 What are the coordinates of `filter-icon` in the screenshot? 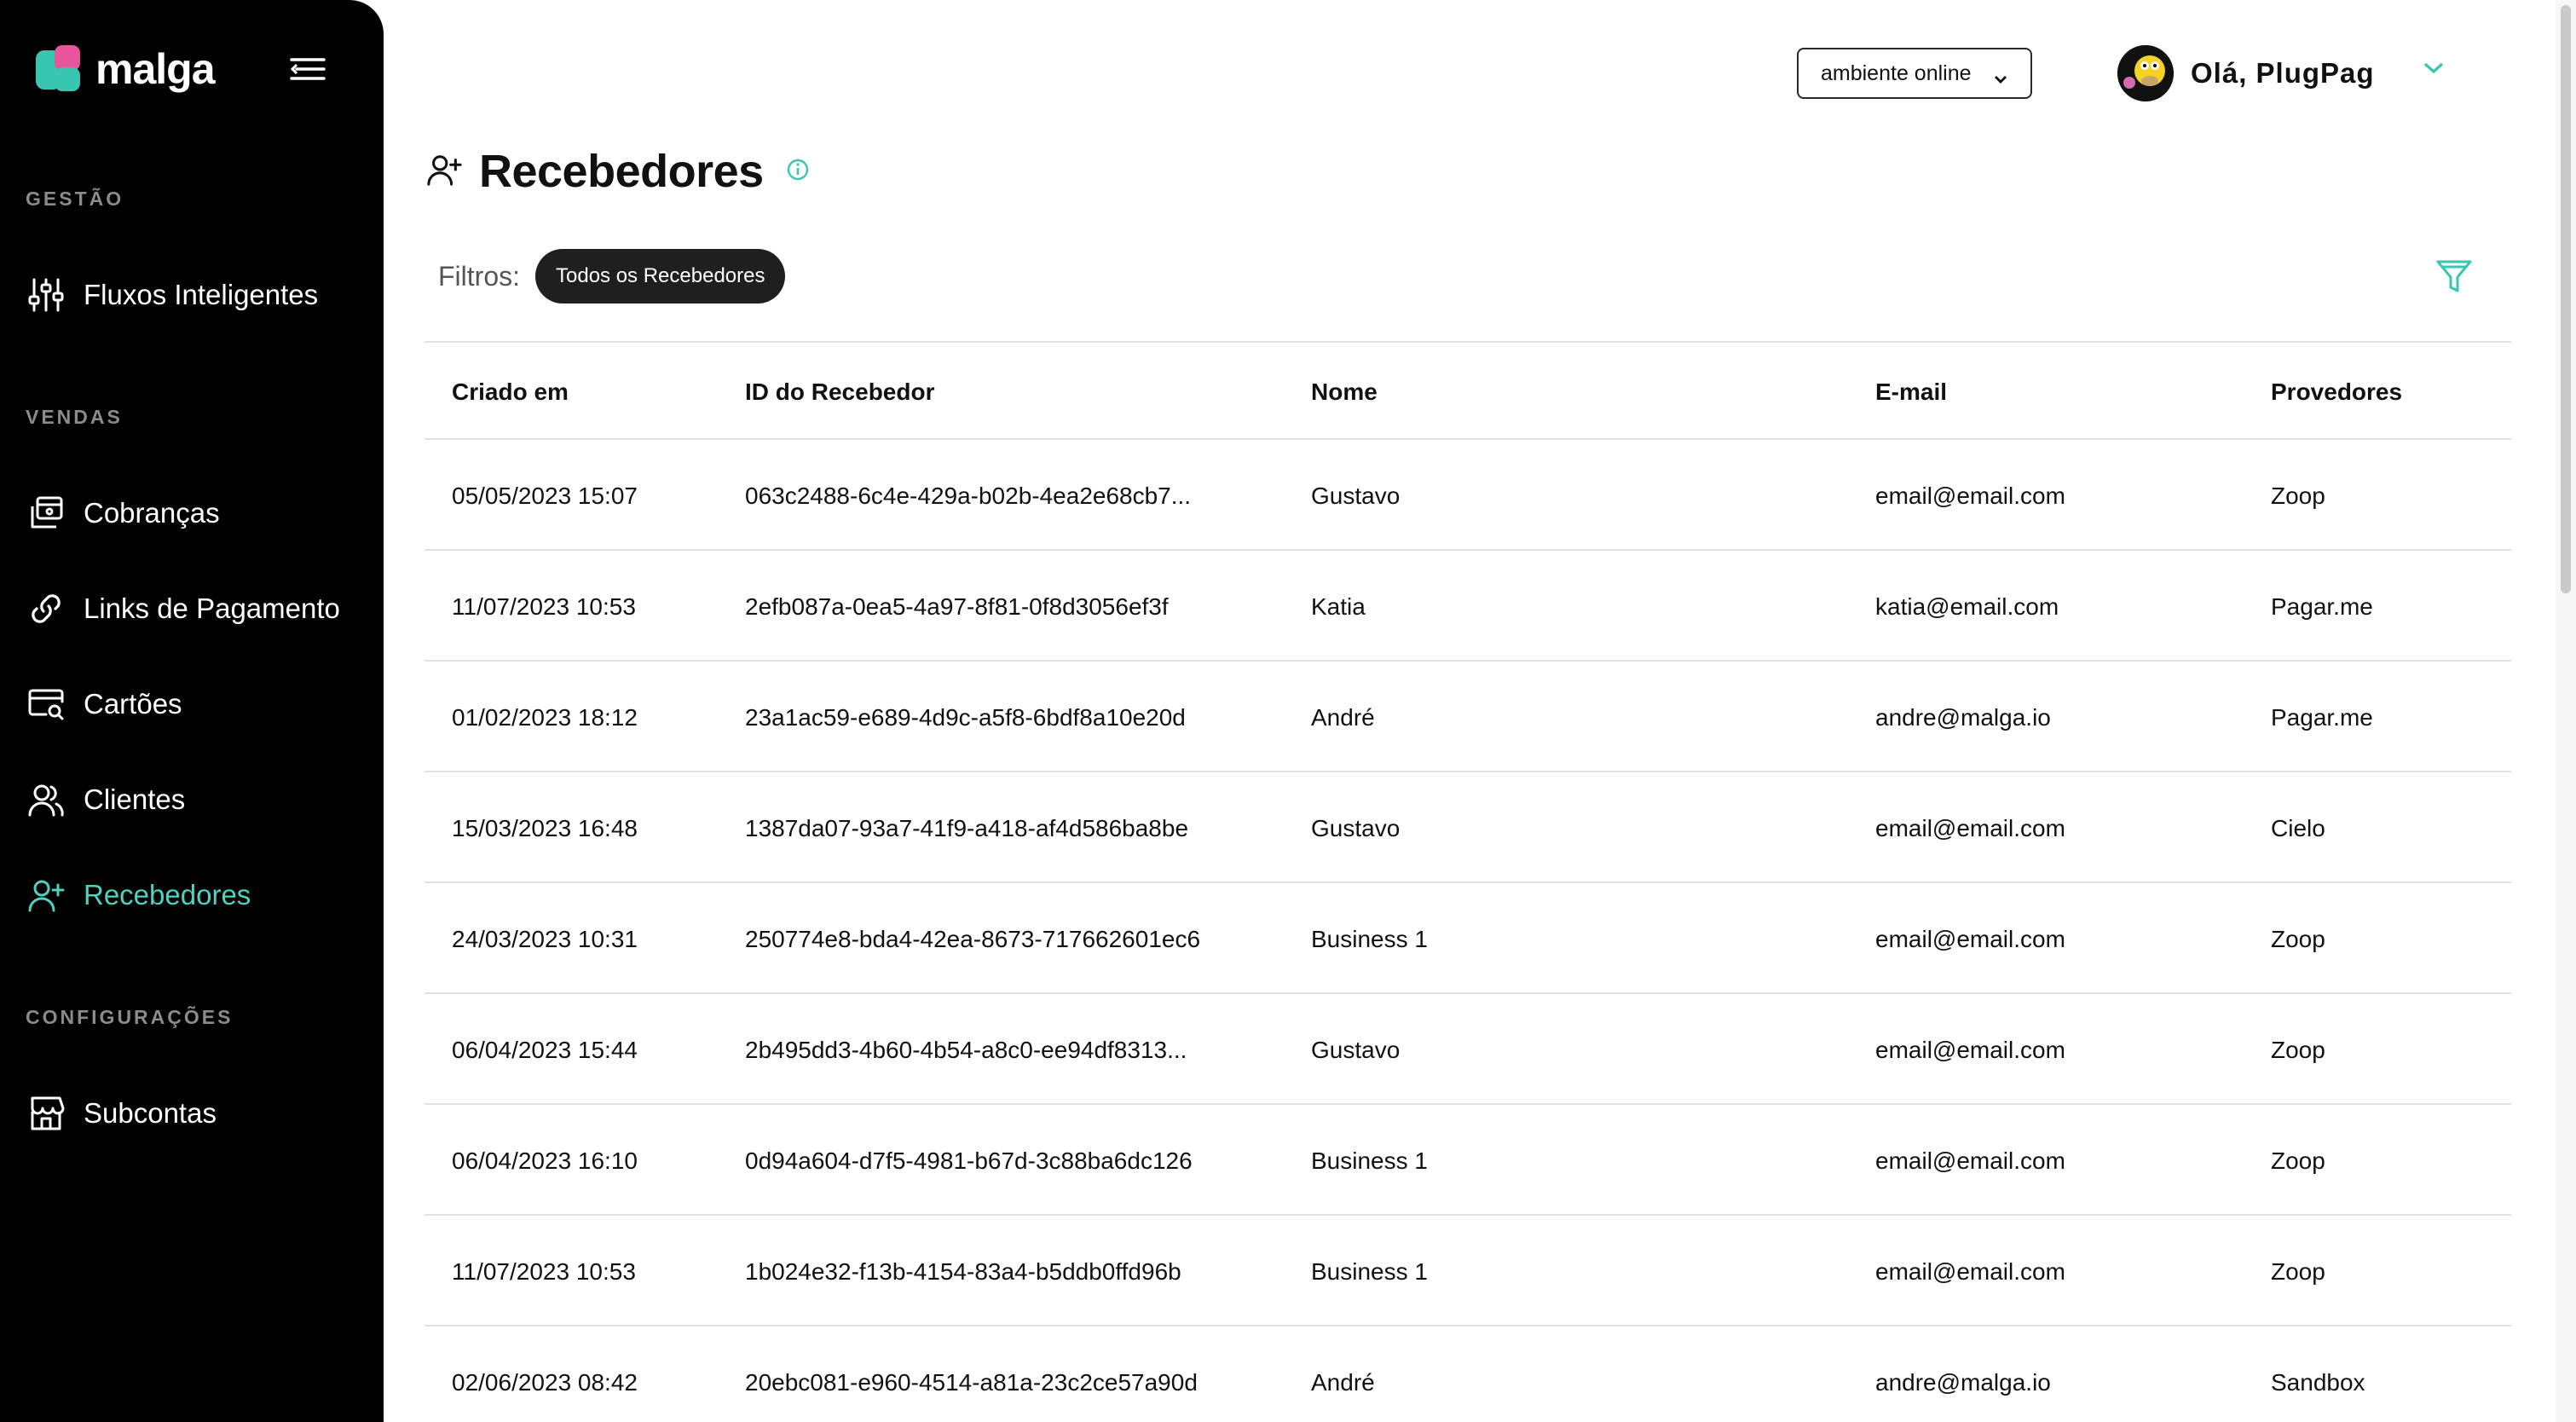 It's located at (2454, 279).